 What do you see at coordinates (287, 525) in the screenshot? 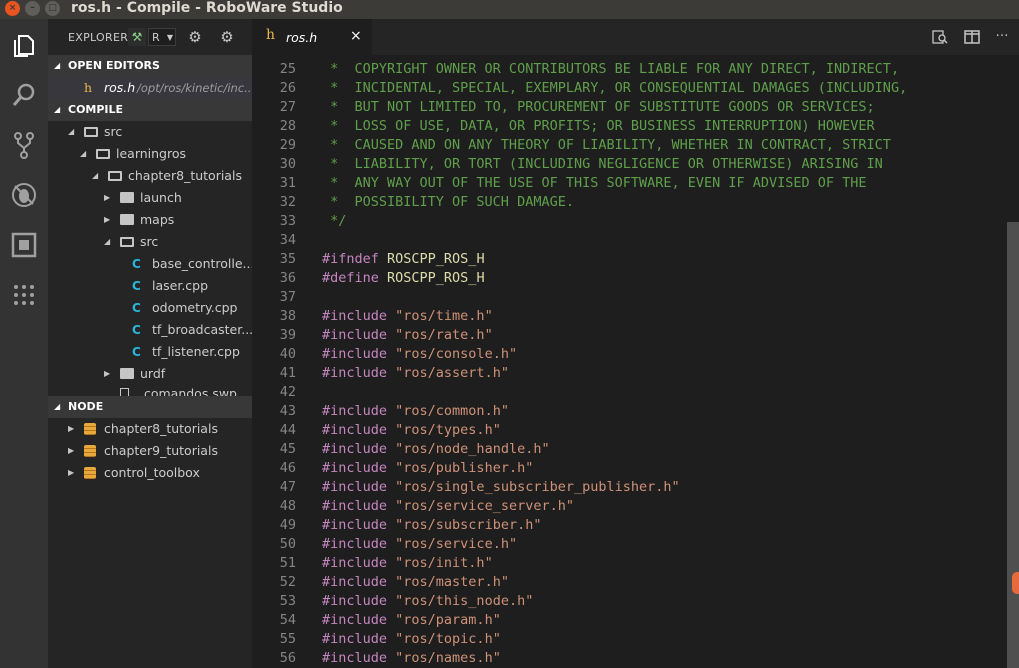
I see `line-number: 49` at bounding box center [287, 525].